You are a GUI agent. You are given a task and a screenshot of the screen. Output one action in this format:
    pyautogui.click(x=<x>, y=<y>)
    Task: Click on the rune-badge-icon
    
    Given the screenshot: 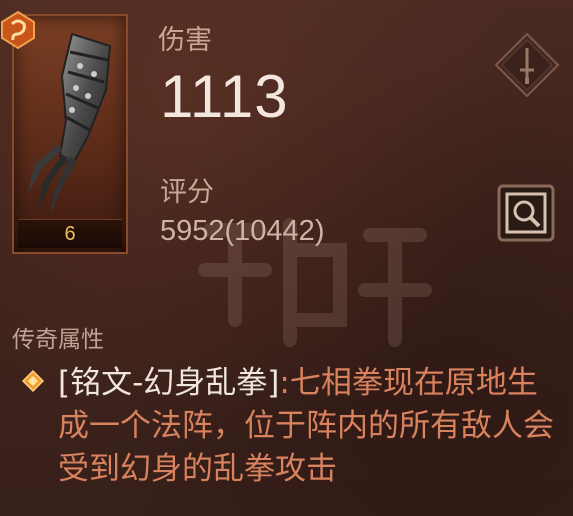 What is the action you would take?
    pyautogui.click(x=18, y=30)
    